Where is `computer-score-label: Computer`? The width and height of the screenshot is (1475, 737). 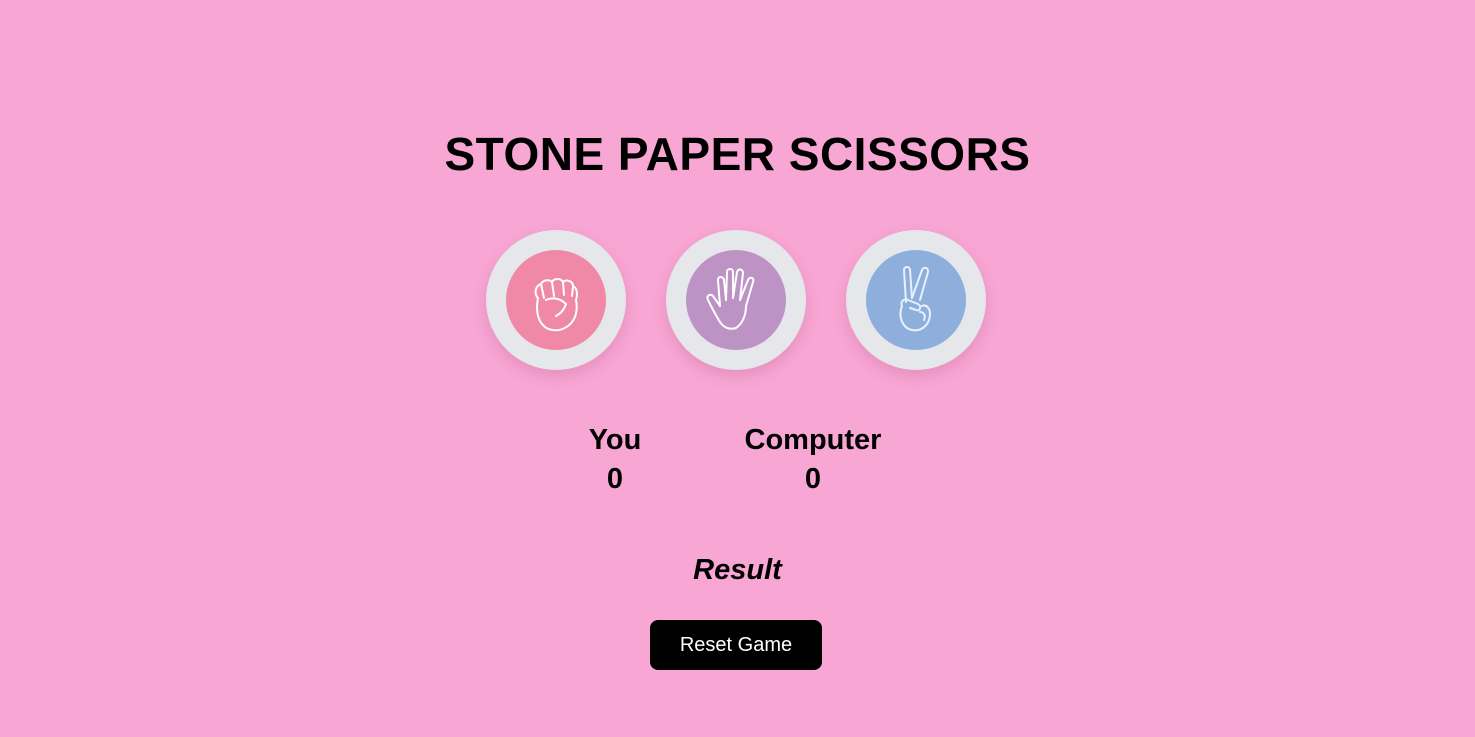
computer-score-label: Computer is located at coordinates (813, 440).